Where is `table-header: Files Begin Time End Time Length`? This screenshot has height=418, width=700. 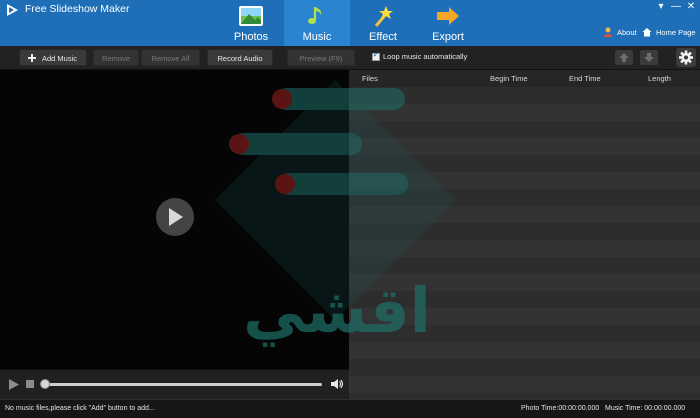 table-header: Files Begin Time End Time Length is located at coordinates (524, 78).